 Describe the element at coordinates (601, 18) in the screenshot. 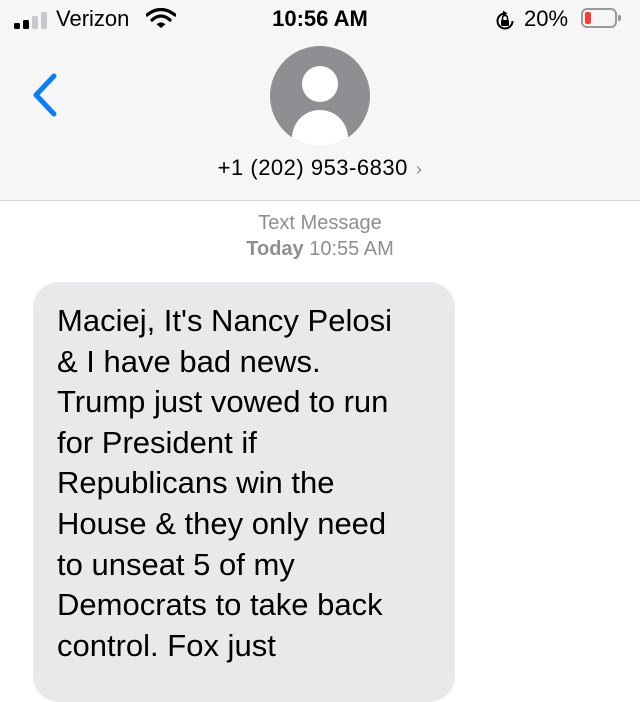

I see `battery-icon` at that location.